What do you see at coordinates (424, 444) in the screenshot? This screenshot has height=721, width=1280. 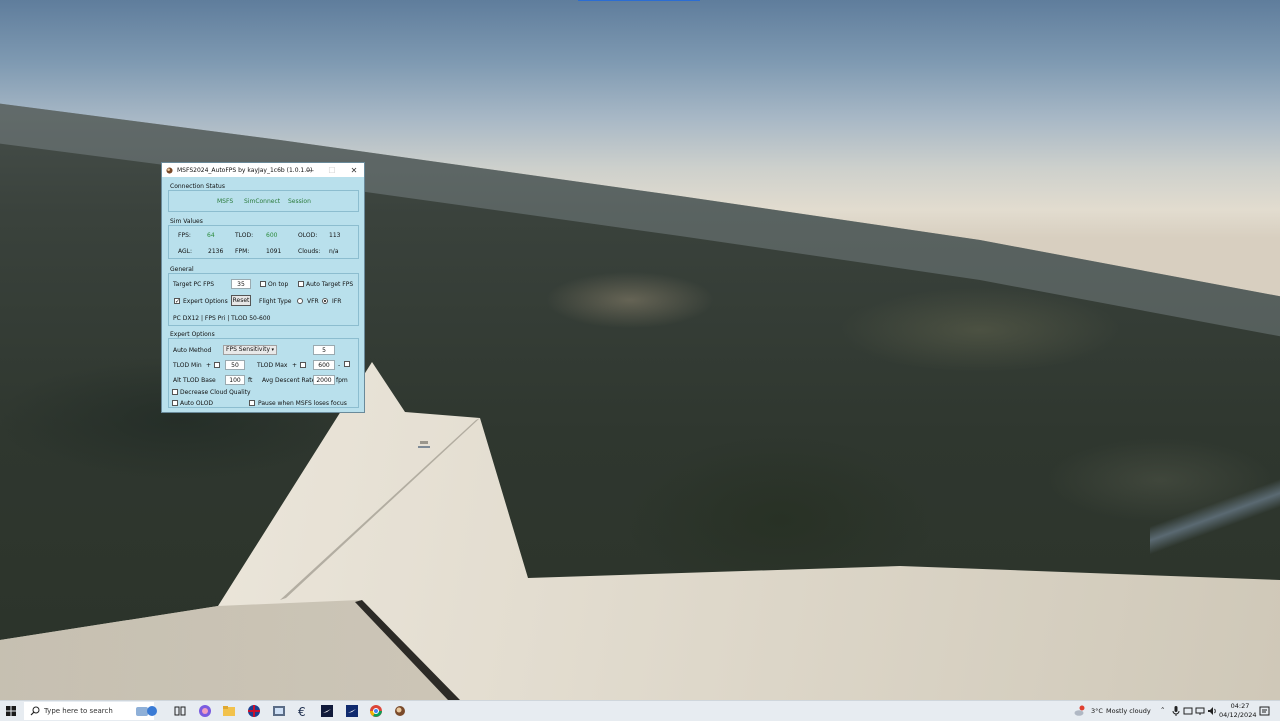 I see `wing-light-icon` at bounding box center [424, 444].